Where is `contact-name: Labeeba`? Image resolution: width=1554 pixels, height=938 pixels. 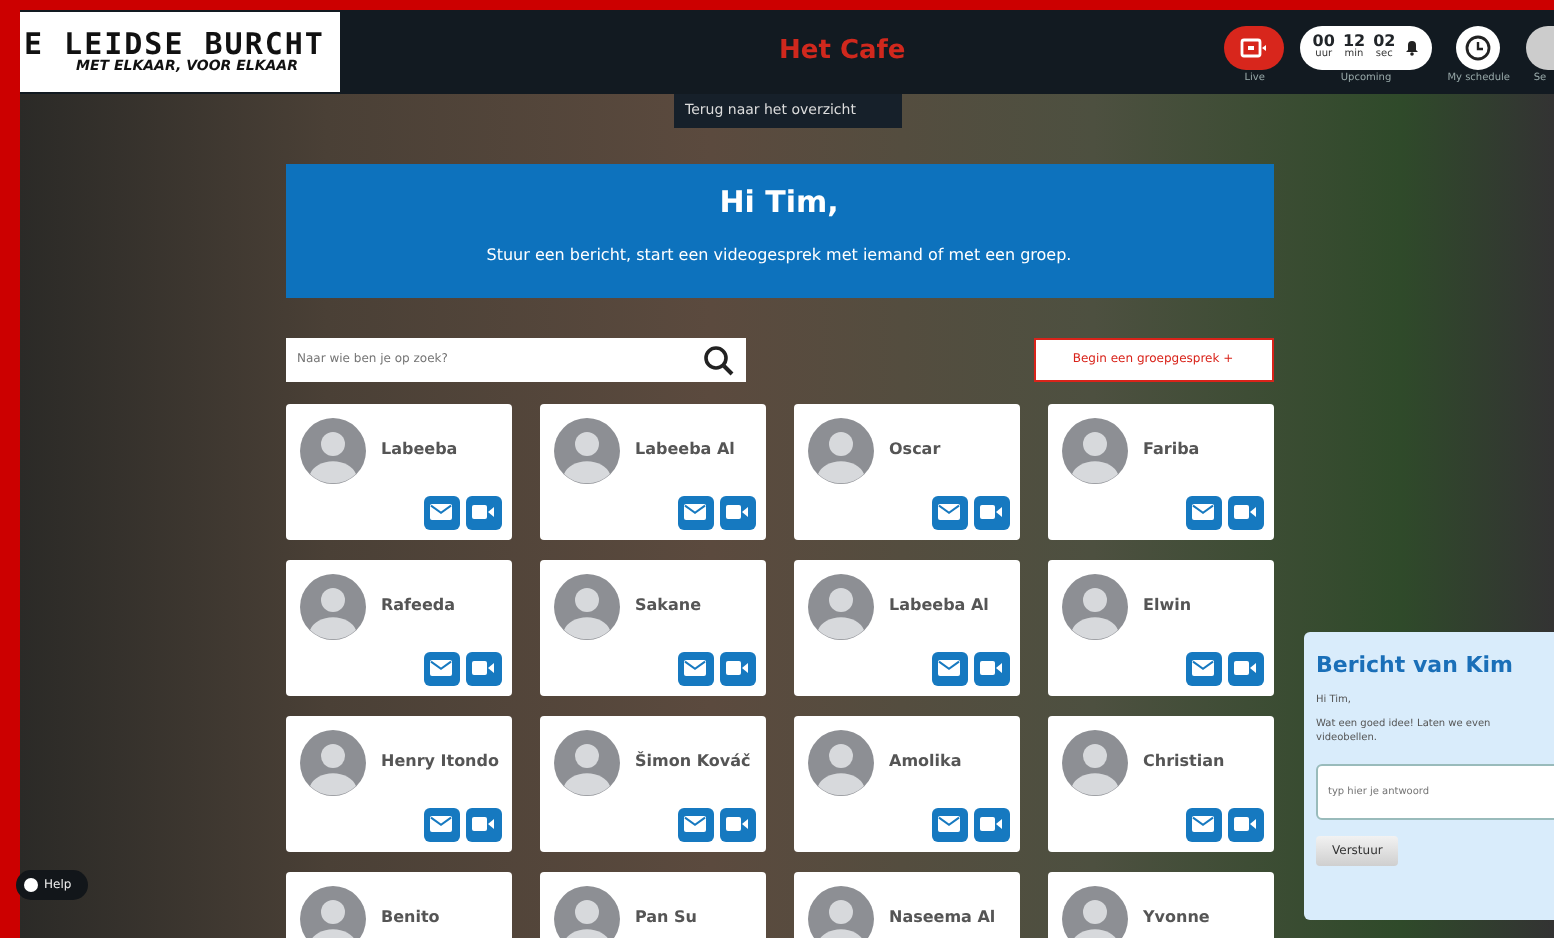
contact-name: Labeeba is located at coordinates (419, 450).